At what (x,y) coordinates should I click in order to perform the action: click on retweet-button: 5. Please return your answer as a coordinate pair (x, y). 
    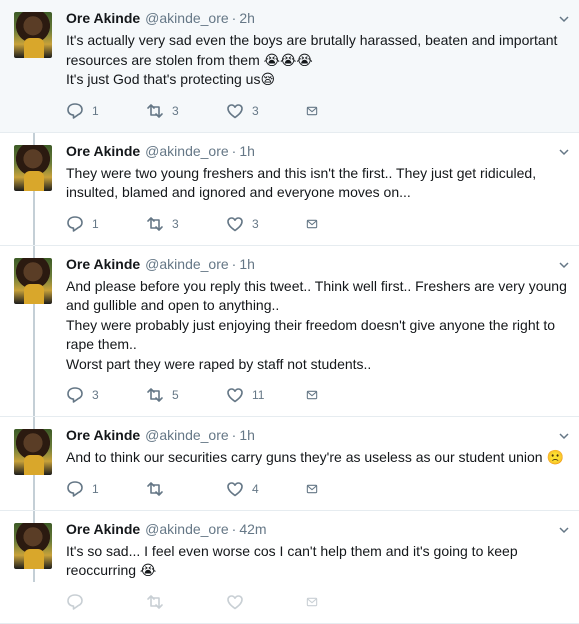
    Looking at the image, I should click on (186, 395).